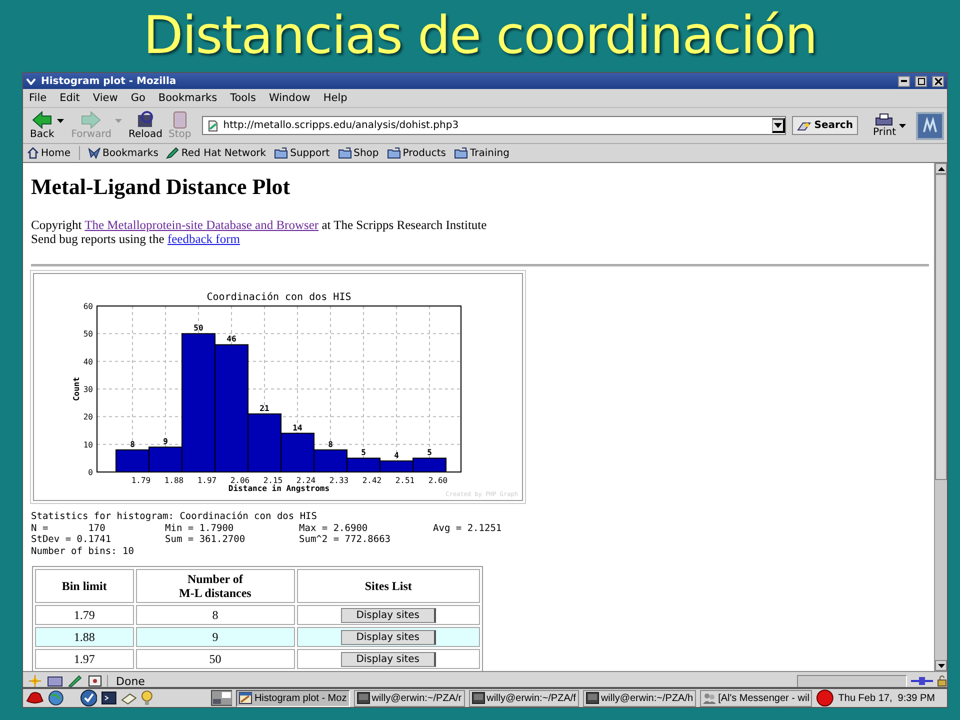  Describe the element at coordinates (136, 239) in the screenshot. I see `bug-report-text: Send bug reports using the feedback form` at that location.